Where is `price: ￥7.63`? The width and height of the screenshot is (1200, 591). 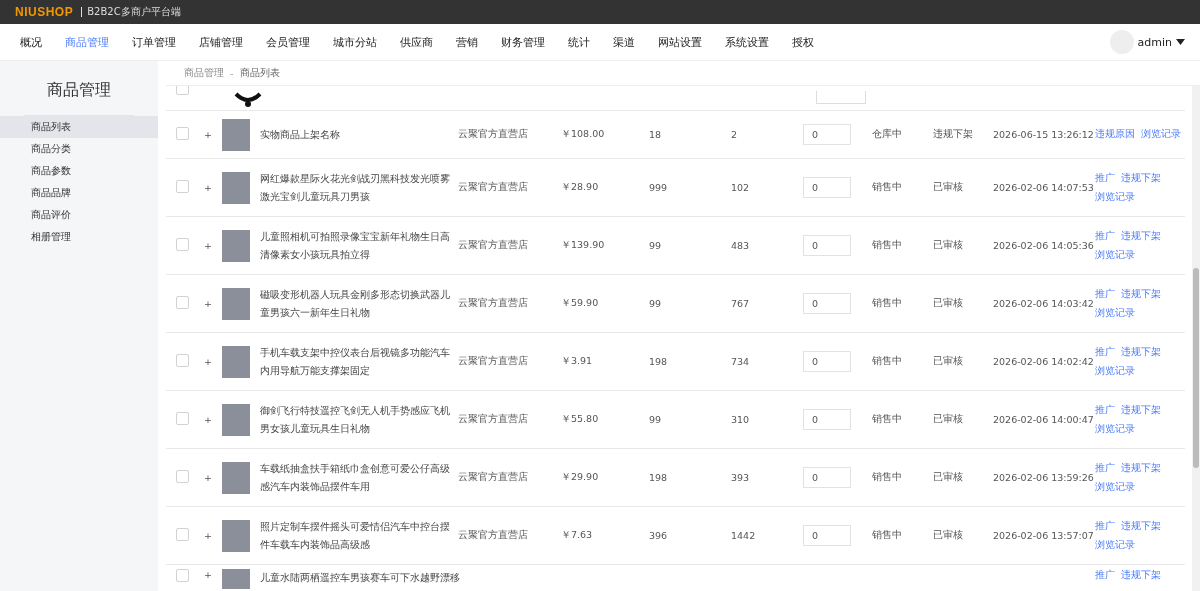
price: ￥7.63 is located at coordinates (577, 534).